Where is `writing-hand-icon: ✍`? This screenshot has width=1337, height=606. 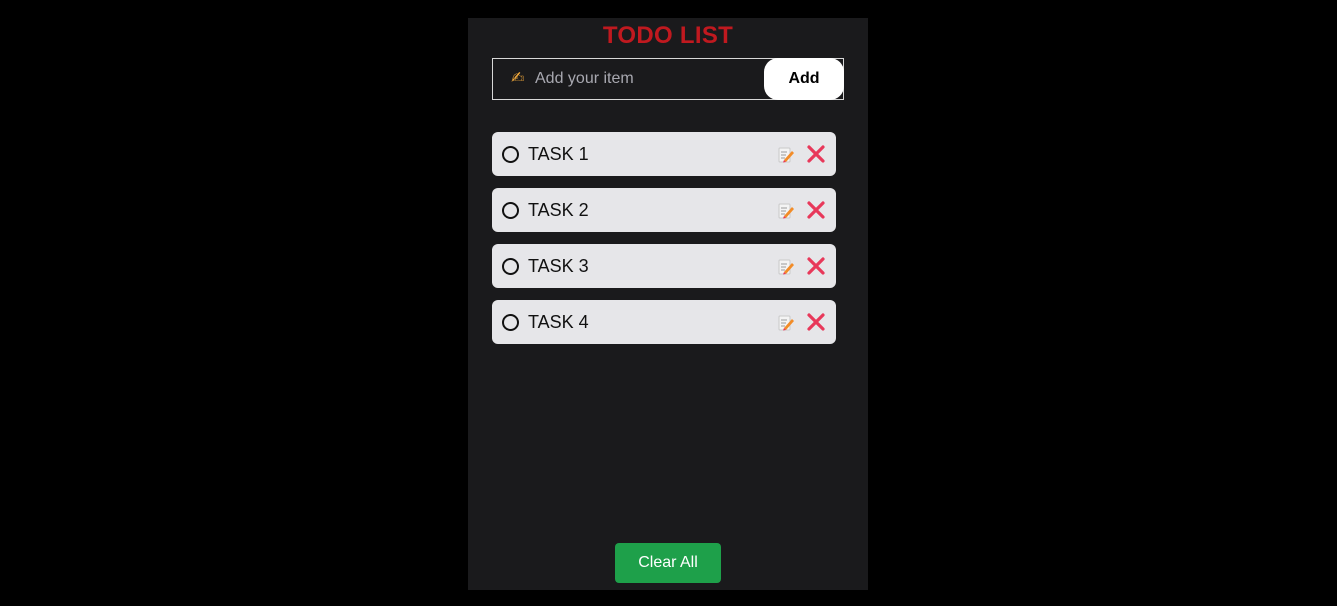 writing-hand-icon: ✍ is located at coordinates (518, 78).